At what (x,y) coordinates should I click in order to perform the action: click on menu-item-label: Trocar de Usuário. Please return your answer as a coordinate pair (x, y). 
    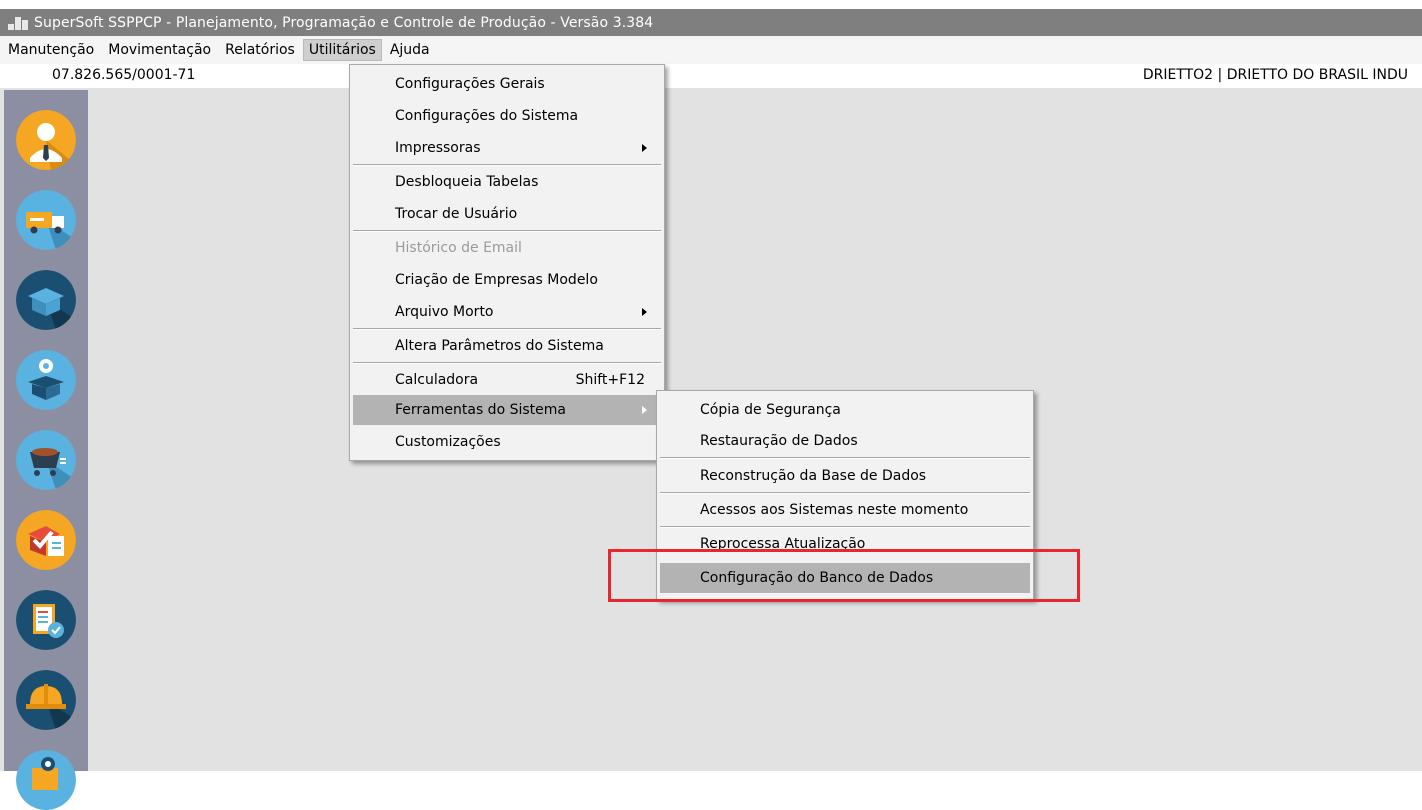
    Looking at the image, I should click on (456, 214).